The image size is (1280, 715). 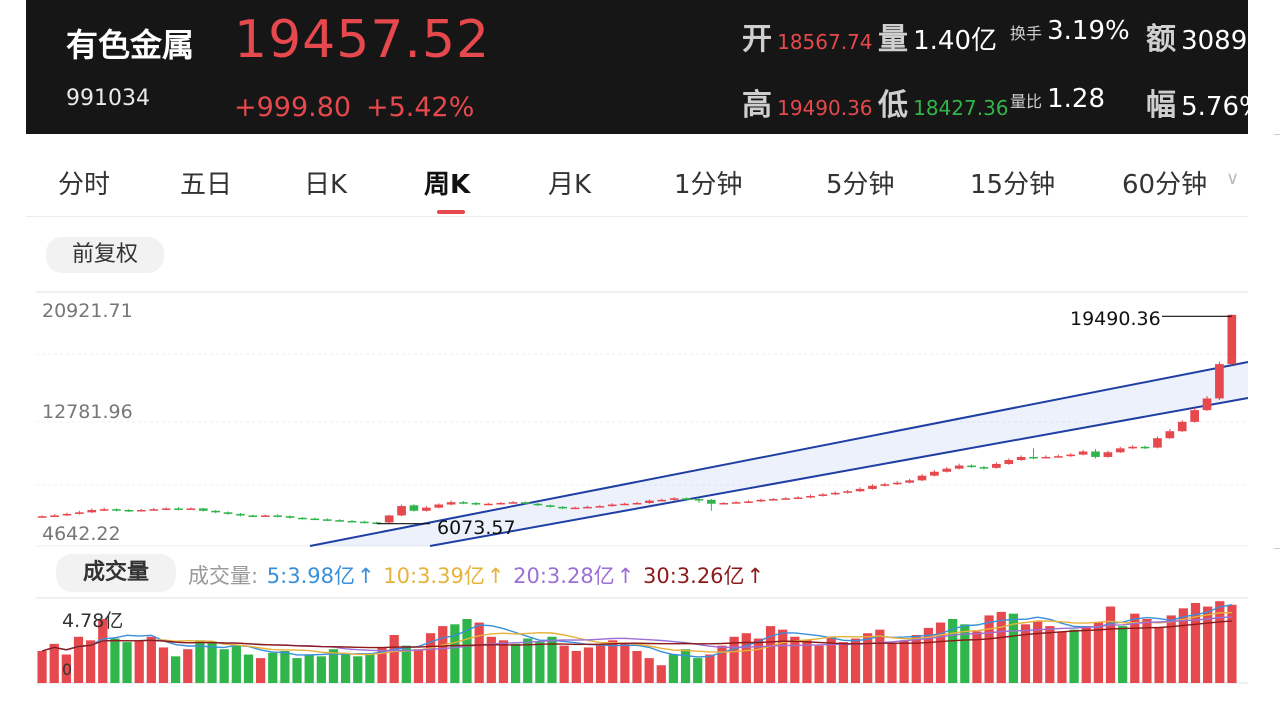 I want to click on ma5-arrow-icon: ↑, so click(x=365, y=576).